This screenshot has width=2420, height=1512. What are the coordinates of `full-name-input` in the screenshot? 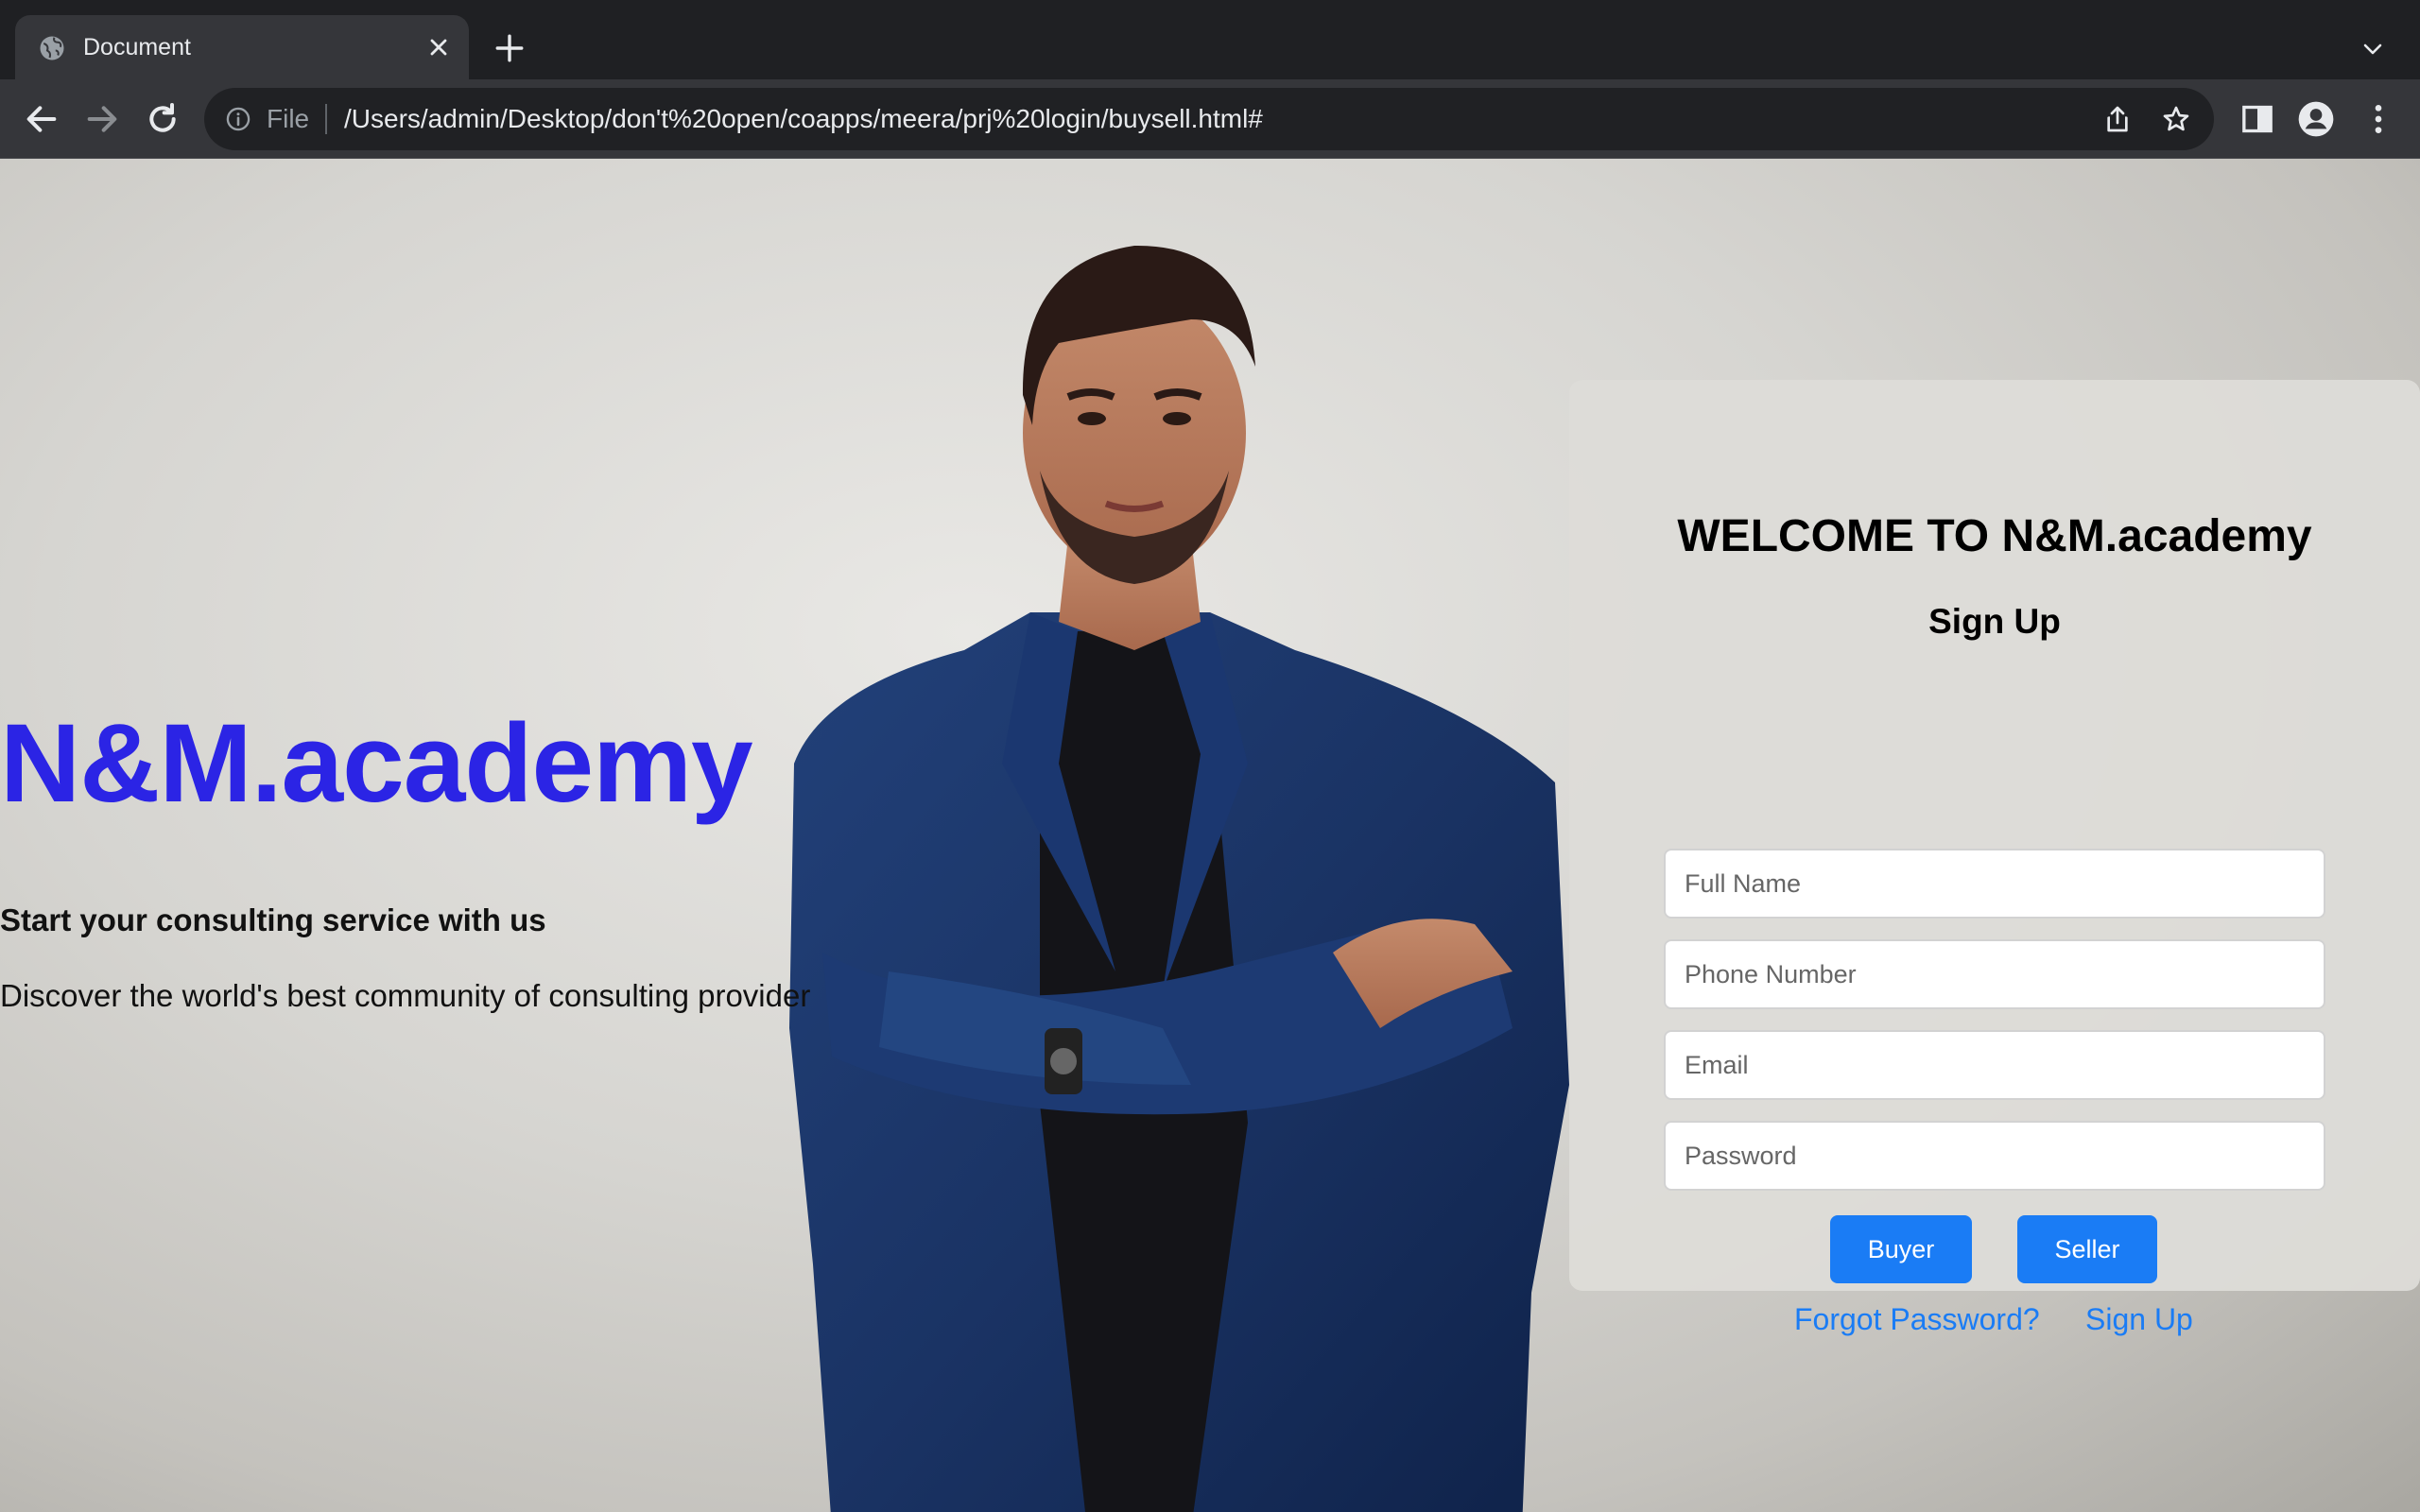 It's located at (1994, 884).